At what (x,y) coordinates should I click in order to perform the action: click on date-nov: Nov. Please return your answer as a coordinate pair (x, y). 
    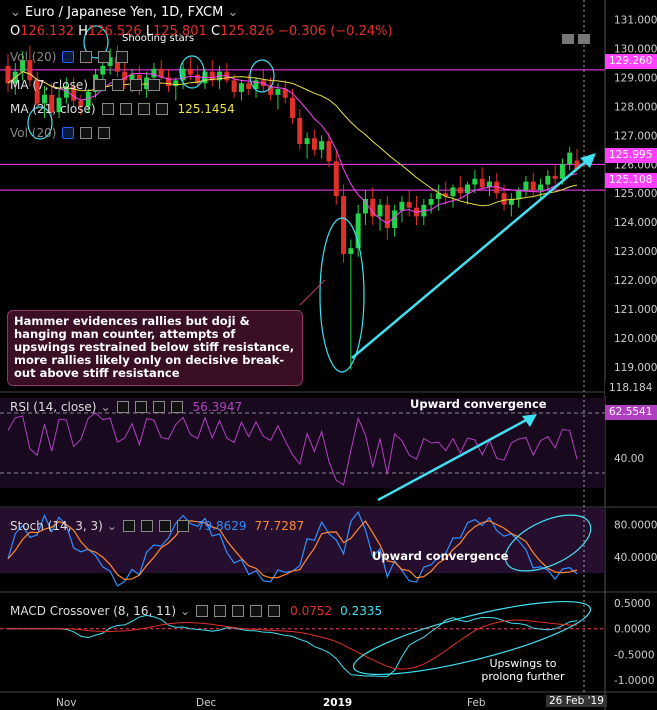
    Looking at the image, I should click on (66, 703).